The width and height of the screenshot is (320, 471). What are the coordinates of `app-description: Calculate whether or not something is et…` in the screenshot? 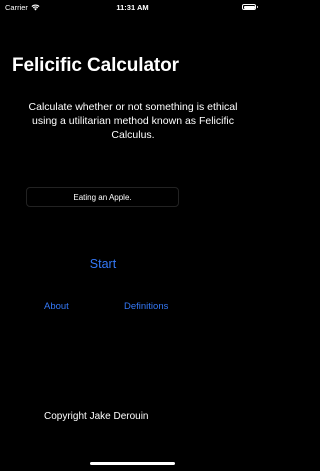 It's located at (133, 121).